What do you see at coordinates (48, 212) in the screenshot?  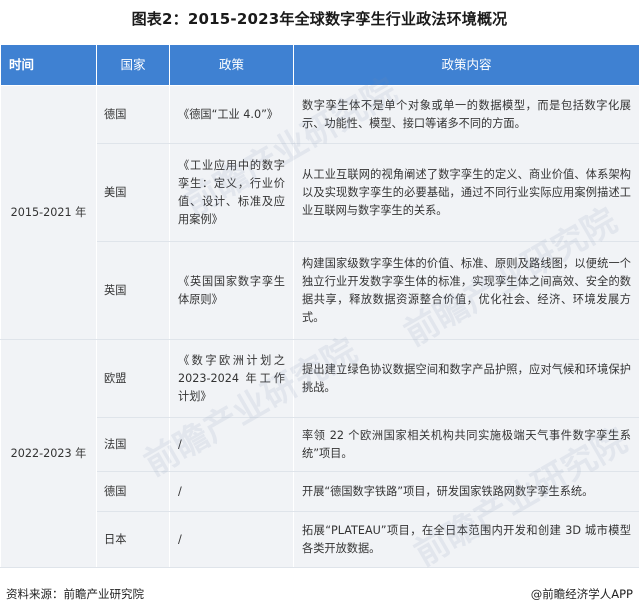 I see `period-cell: 2015-2021 年` at bounding box center [48, 212].